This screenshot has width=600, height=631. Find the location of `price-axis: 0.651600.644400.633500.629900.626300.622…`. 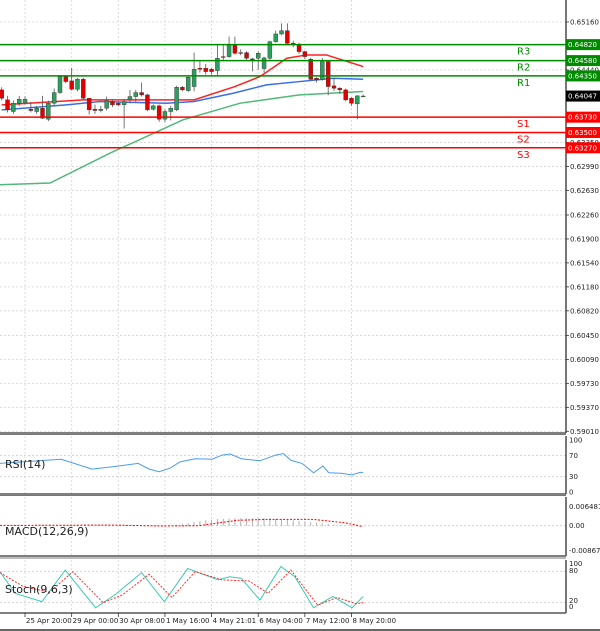

price-axis: 0.651600.644400.633500.629900.626300.622… is located at coordinates (583, 315).